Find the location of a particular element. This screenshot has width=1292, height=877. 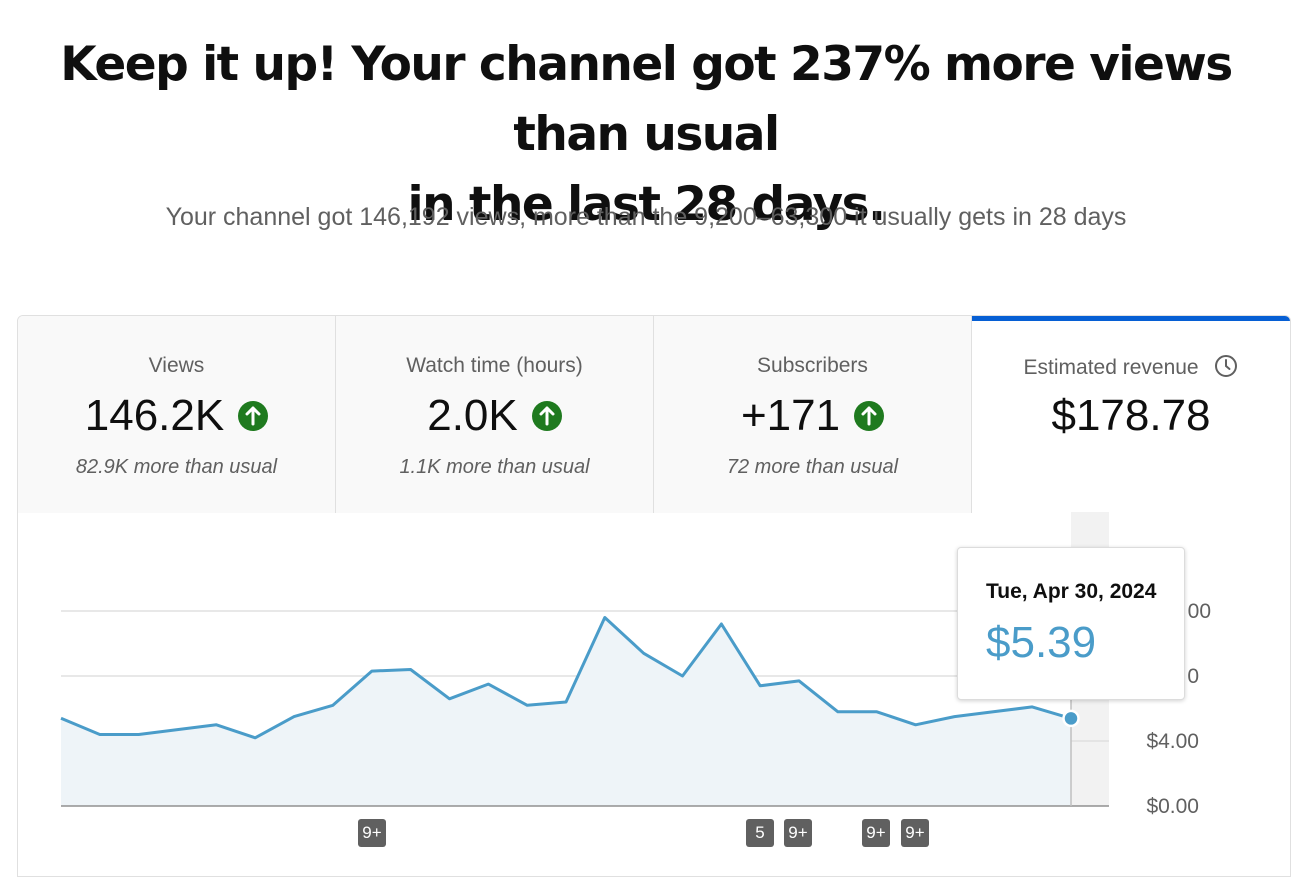

tab-revenue-label-row: Estimated revenue is located at coordinates (1131, 367).